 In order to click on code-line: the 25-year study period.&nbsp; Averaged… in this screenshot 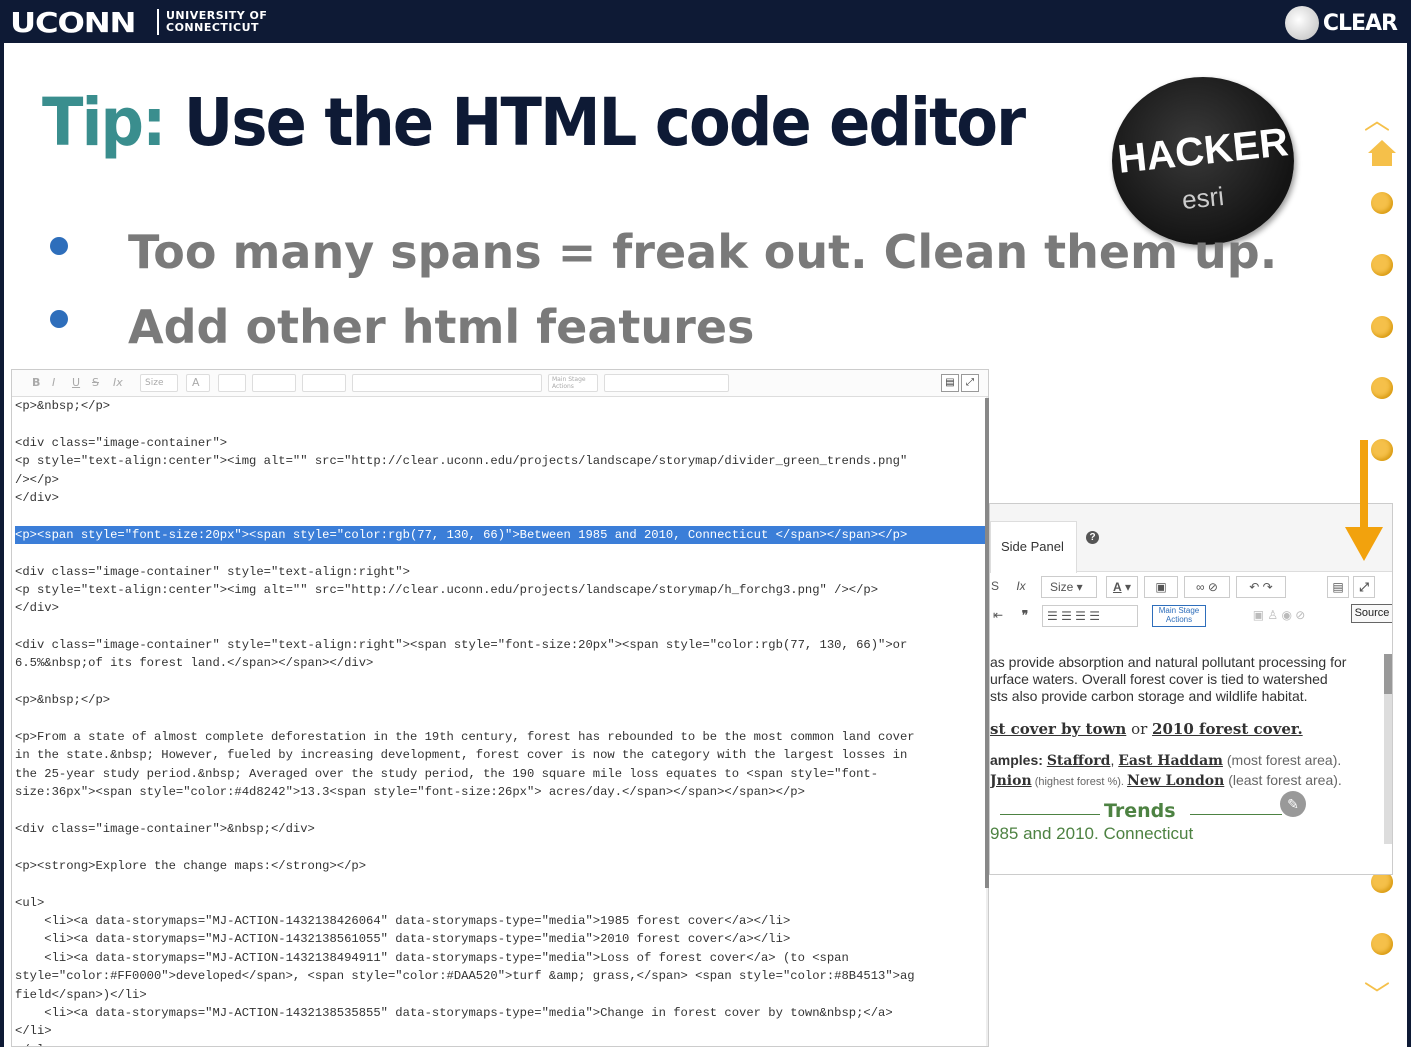, I will do `click(501, 774)`.